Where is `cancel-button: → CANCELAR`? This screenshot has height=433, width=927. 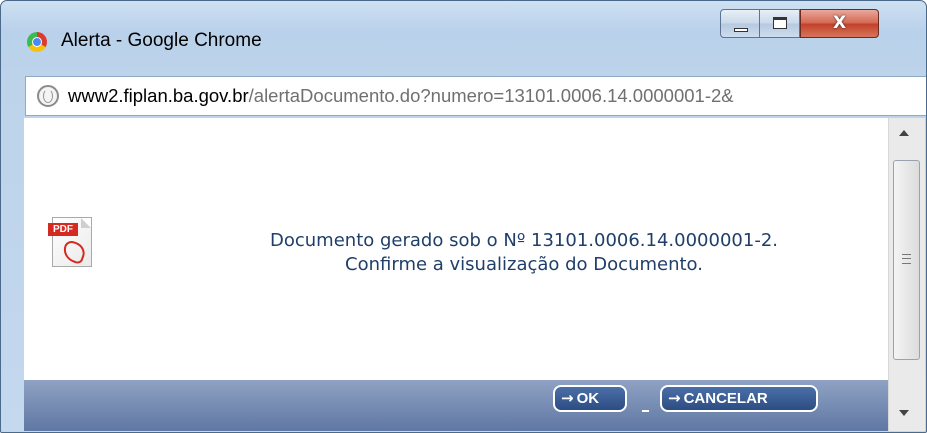
cancel-button: → CANCELAR is located at coordinates (739, 398).